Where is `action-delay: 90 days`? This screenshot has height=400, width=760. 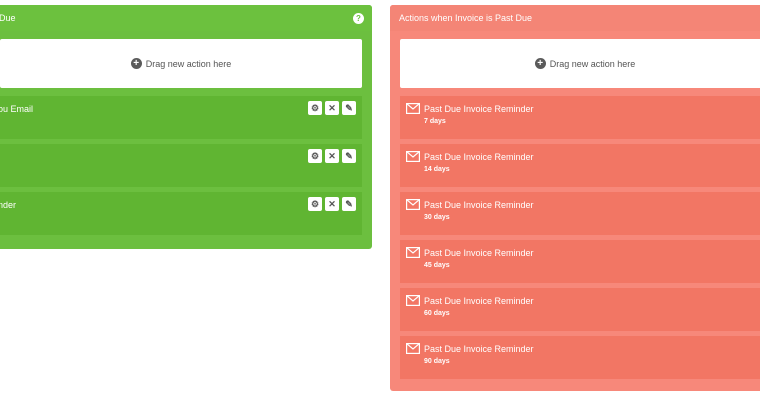 action-delay: 90 days is located at coordinates (437, 361).